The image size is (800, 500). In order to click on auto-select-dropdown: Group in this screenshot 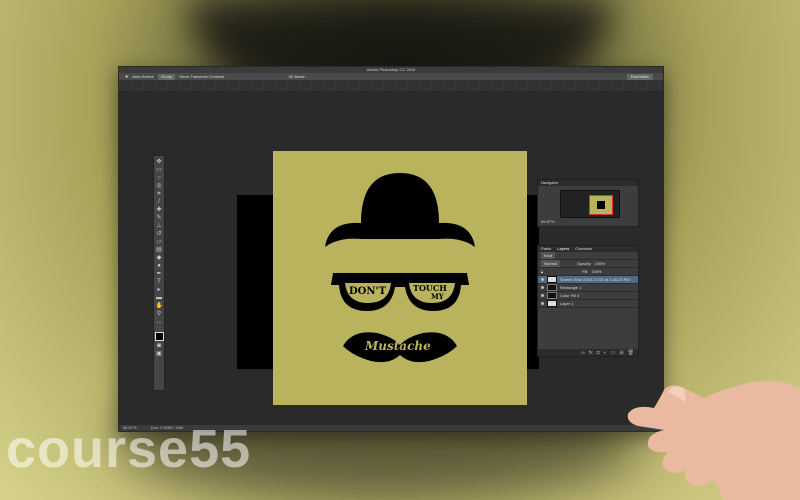, I will do `click(167, 76)`.